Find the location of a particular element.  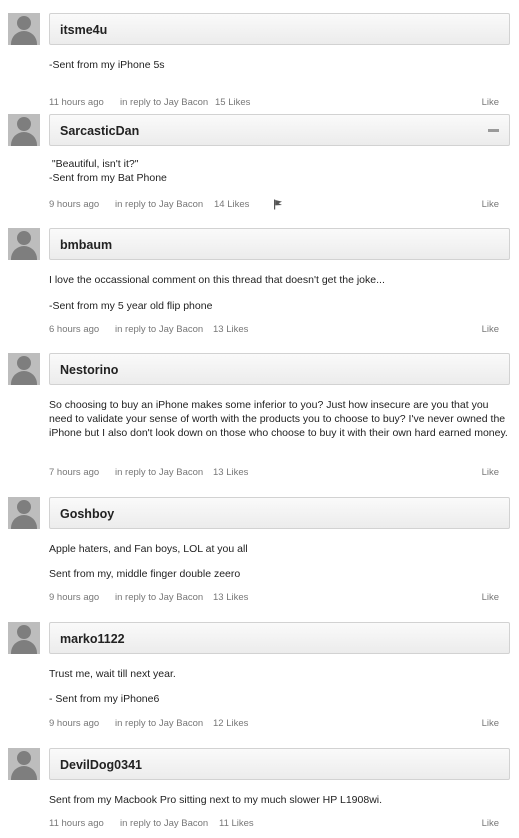

comment-paragraph: -Sent from my iPhone 5s is located at coordinates (107, 65).